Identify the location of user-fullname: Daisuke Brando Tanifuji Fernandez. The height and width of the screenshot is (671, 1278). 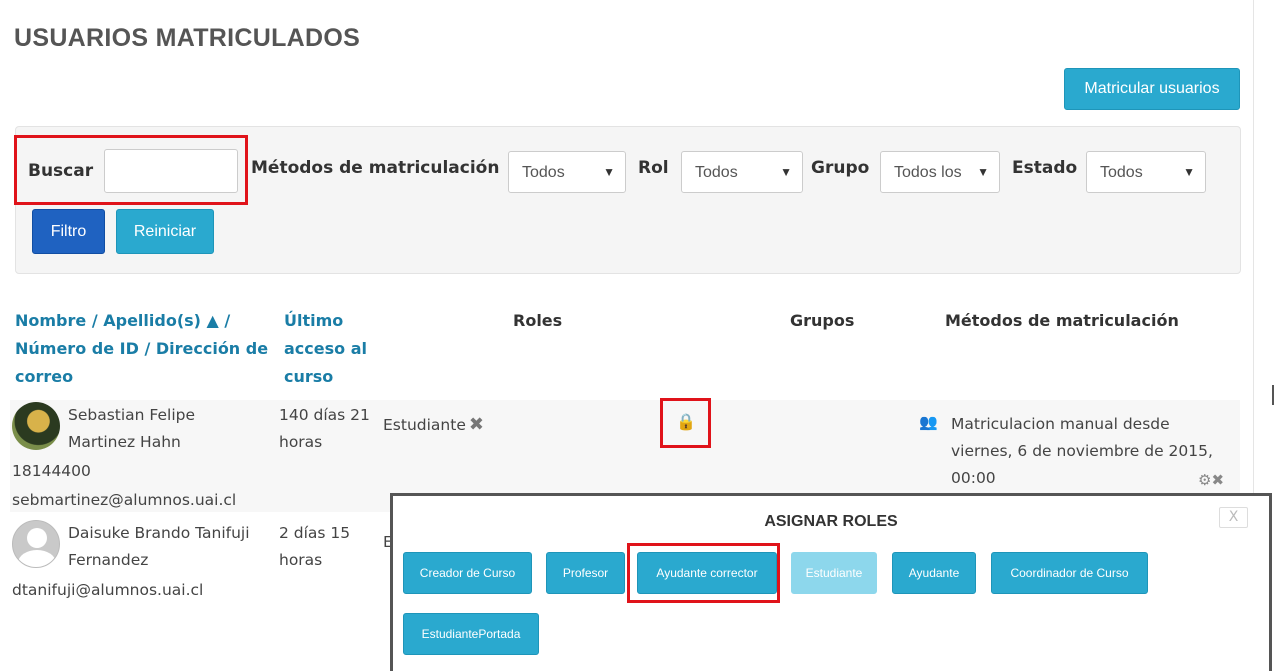
(159, 547).